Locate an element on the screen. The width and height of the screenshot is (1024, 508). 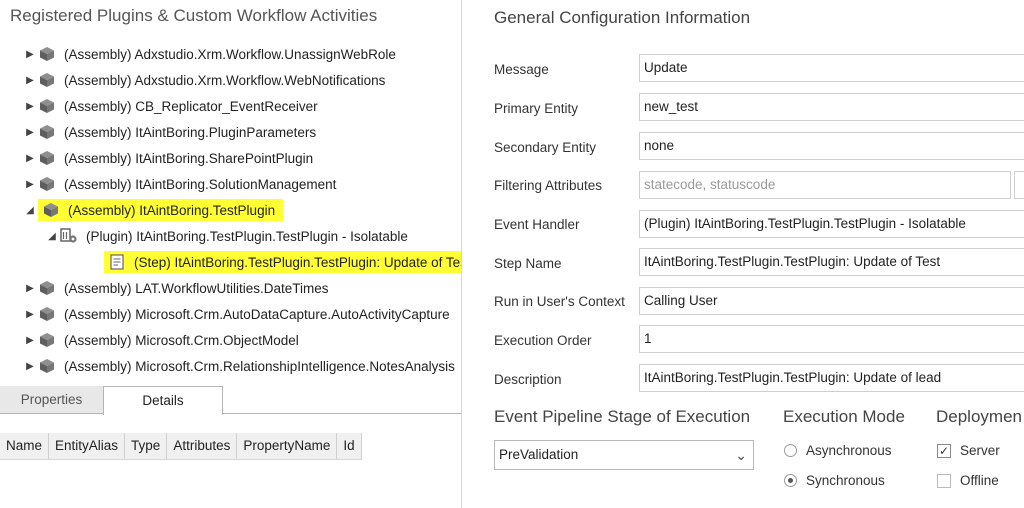
radio-synchronous: Synchronous is located at coordinates (834, 480).